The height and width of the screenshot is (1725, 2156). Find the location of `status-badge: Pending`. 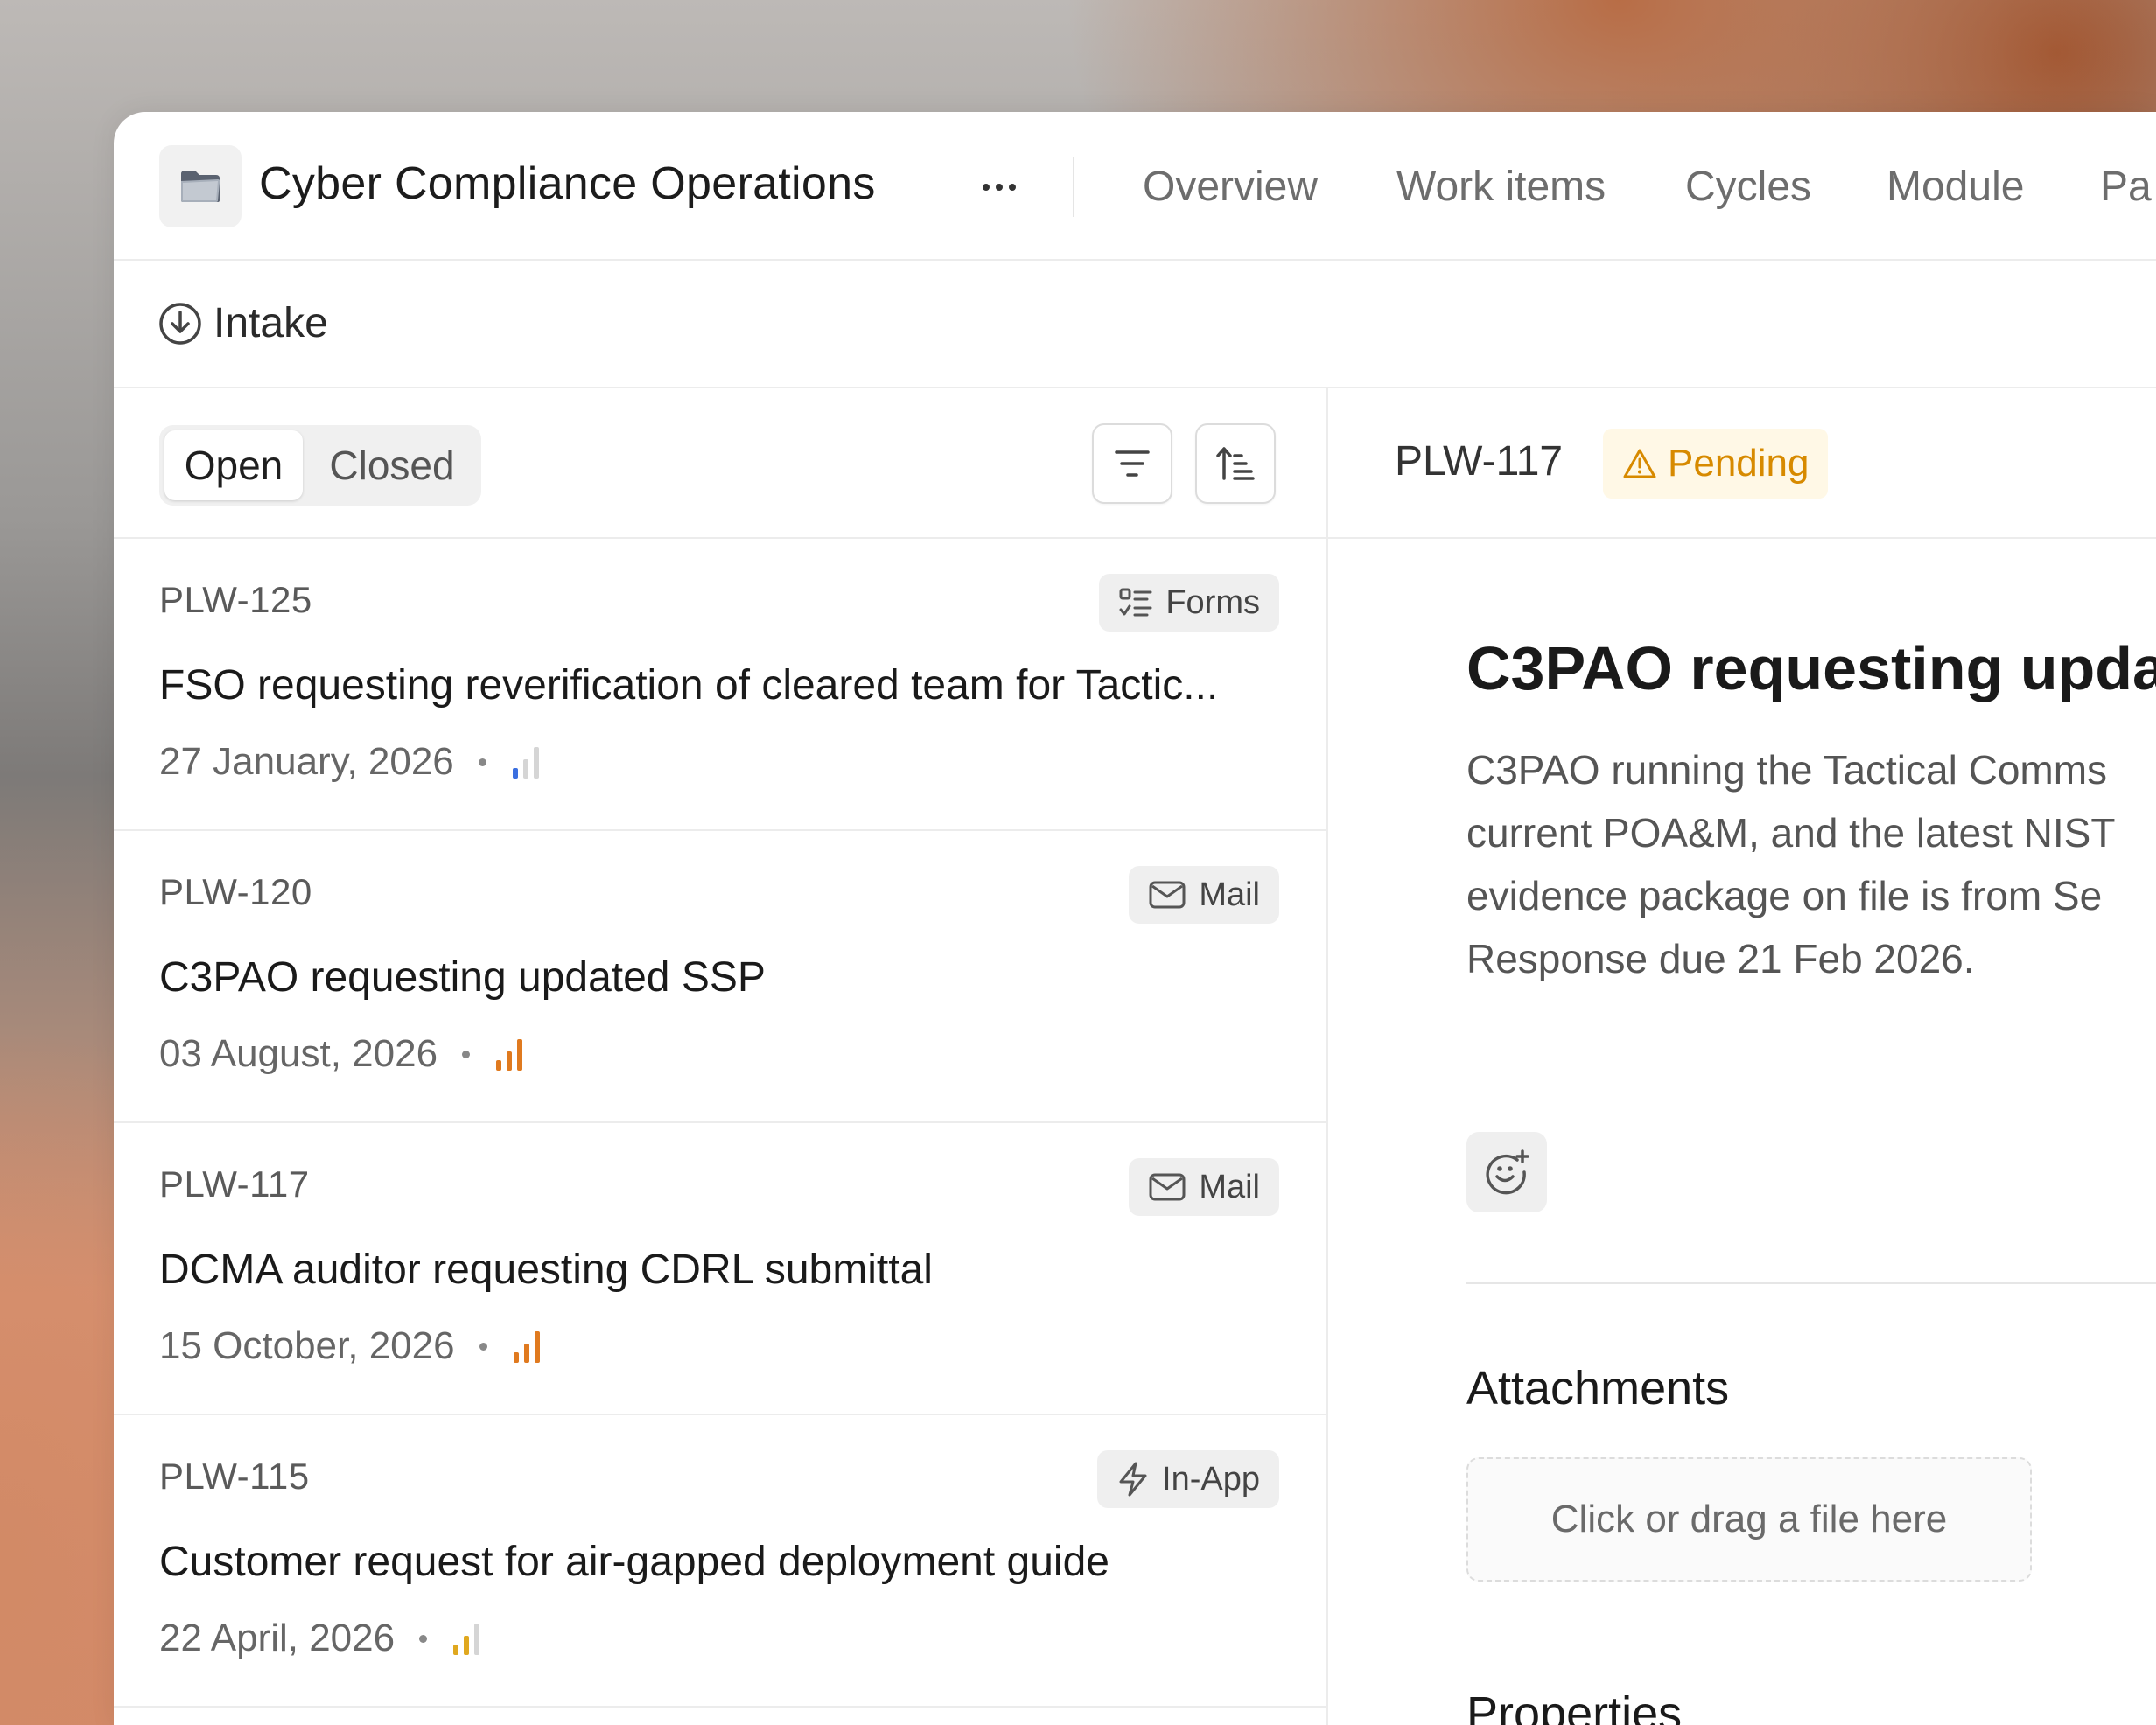

status-badge: Pending is located at coordinates (1716, 464).